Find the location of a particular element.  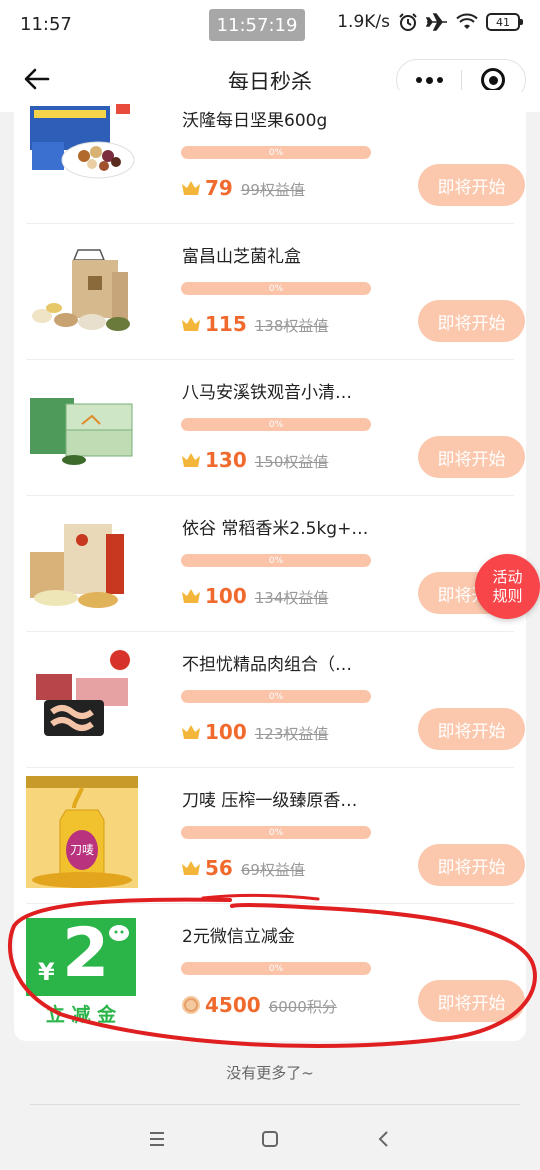

sale-price: 4500 is located at coordinates (233, 1005).